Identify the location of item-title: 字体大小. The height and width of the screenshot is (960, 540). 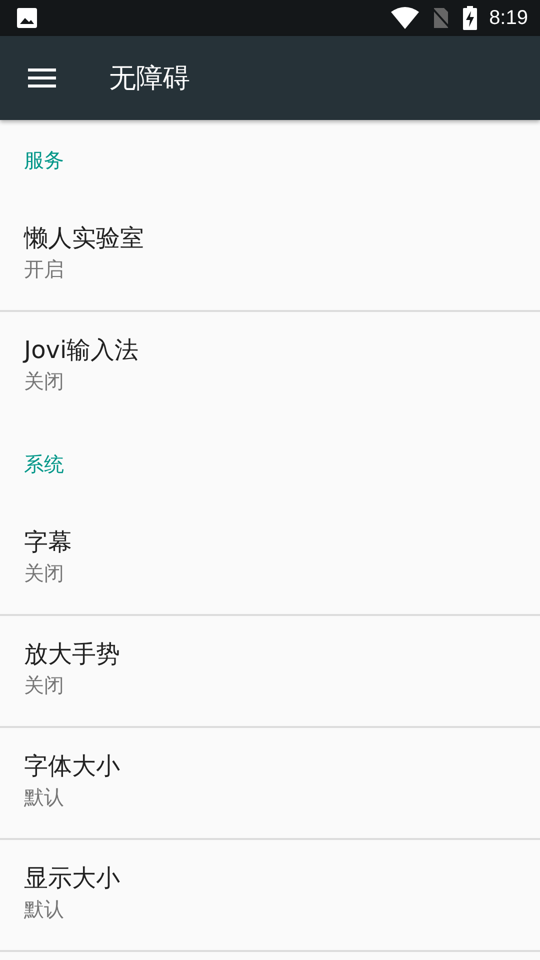
(72, 766).